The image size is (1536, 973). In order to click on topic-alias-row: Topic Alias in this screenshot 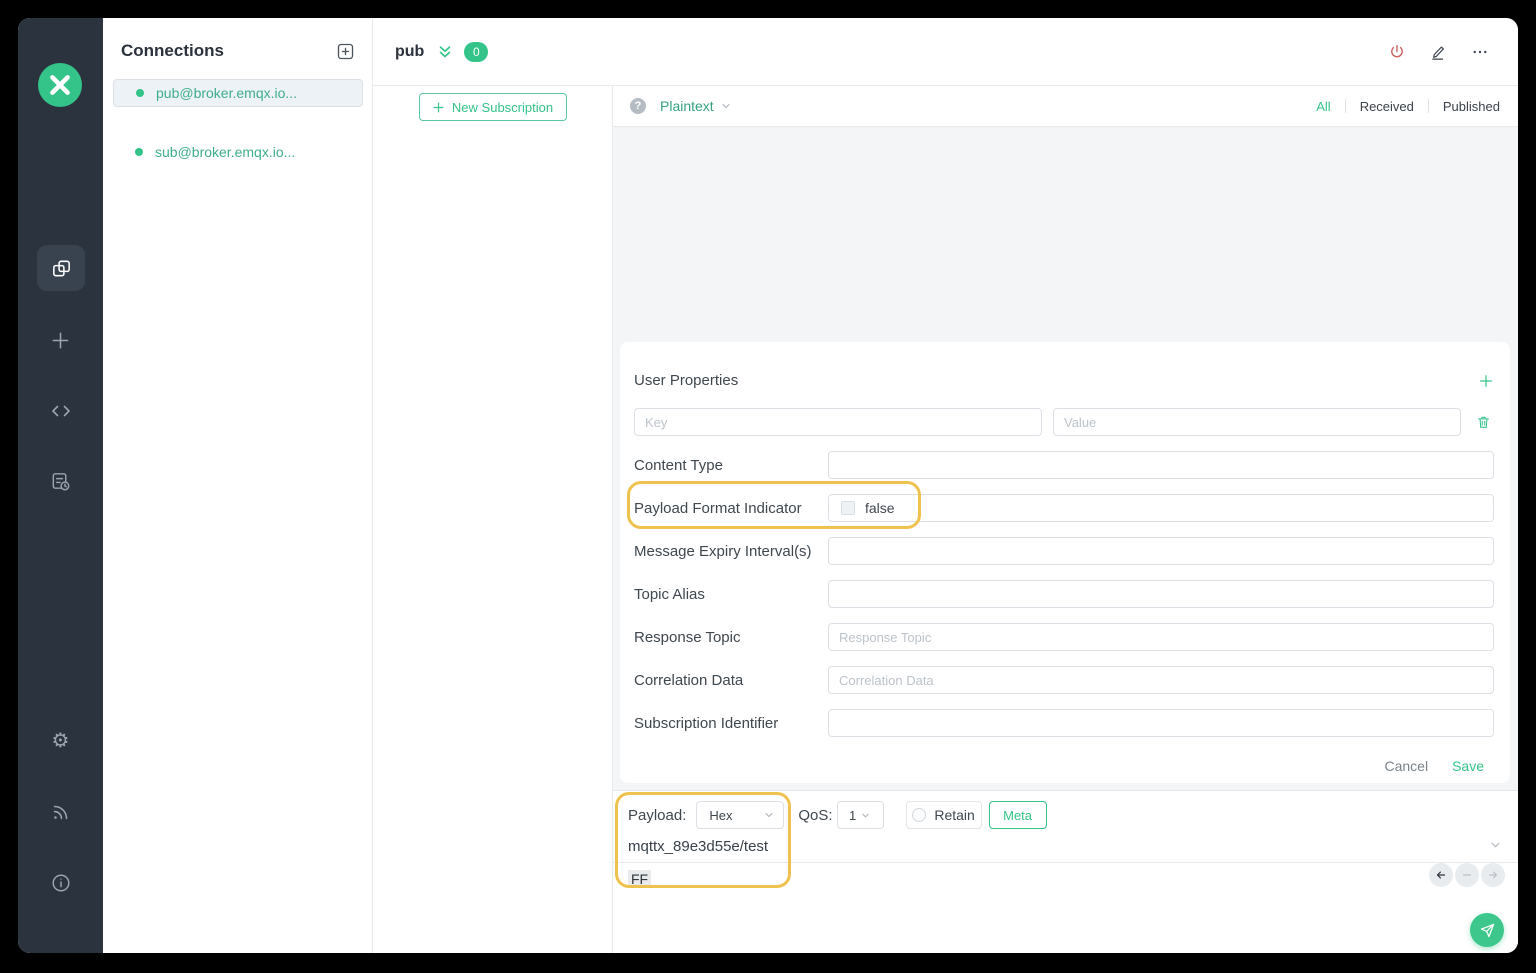, I will do `click(1064, 594)`.